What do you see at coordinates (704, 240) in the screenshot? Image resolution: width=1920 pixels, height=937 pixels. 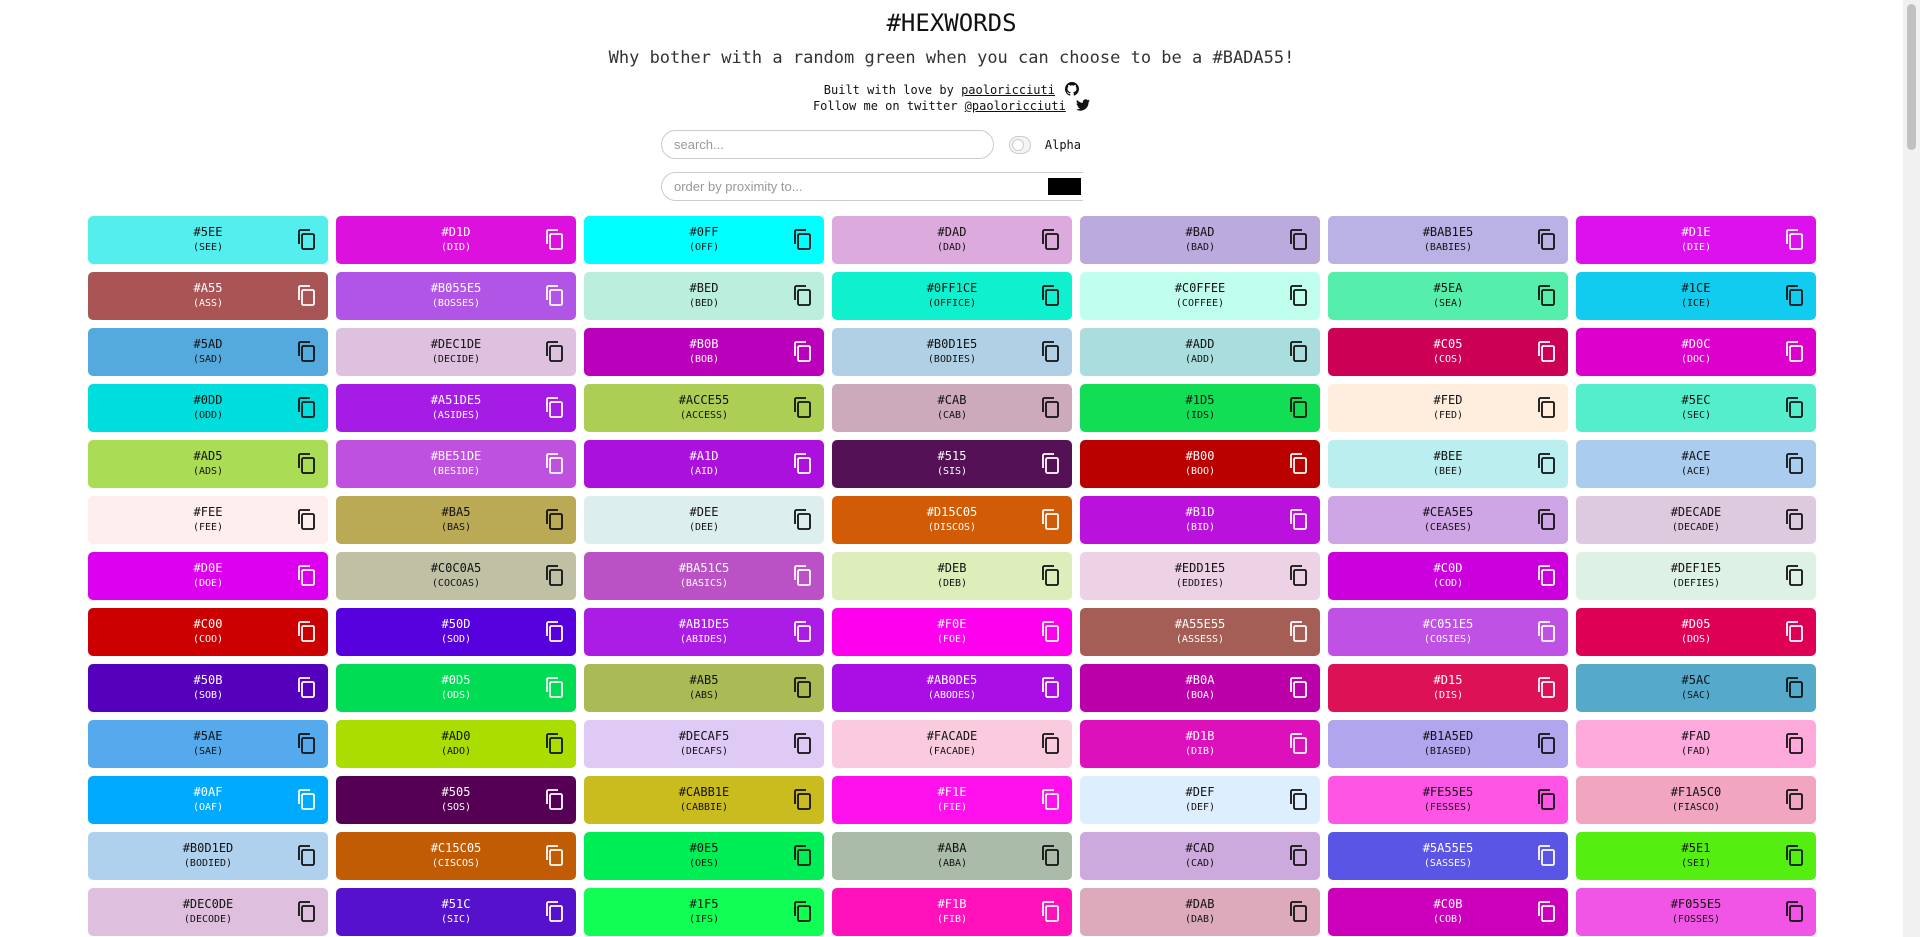 I see `color-card: #0FF (OFF)` at bounding box center [704, 240].